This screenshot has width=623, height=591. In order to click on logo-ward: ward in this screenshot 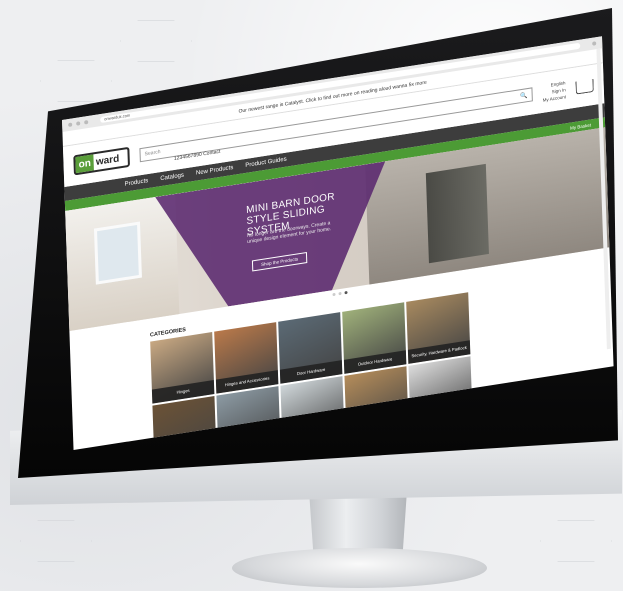, I will do `click(107, 160)`.